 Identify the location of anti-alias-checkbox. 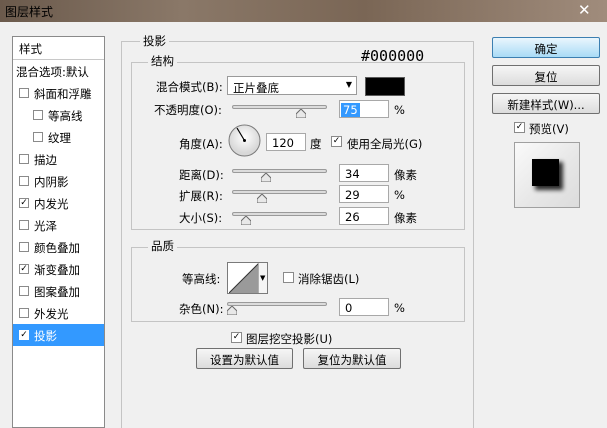
(288, 277).